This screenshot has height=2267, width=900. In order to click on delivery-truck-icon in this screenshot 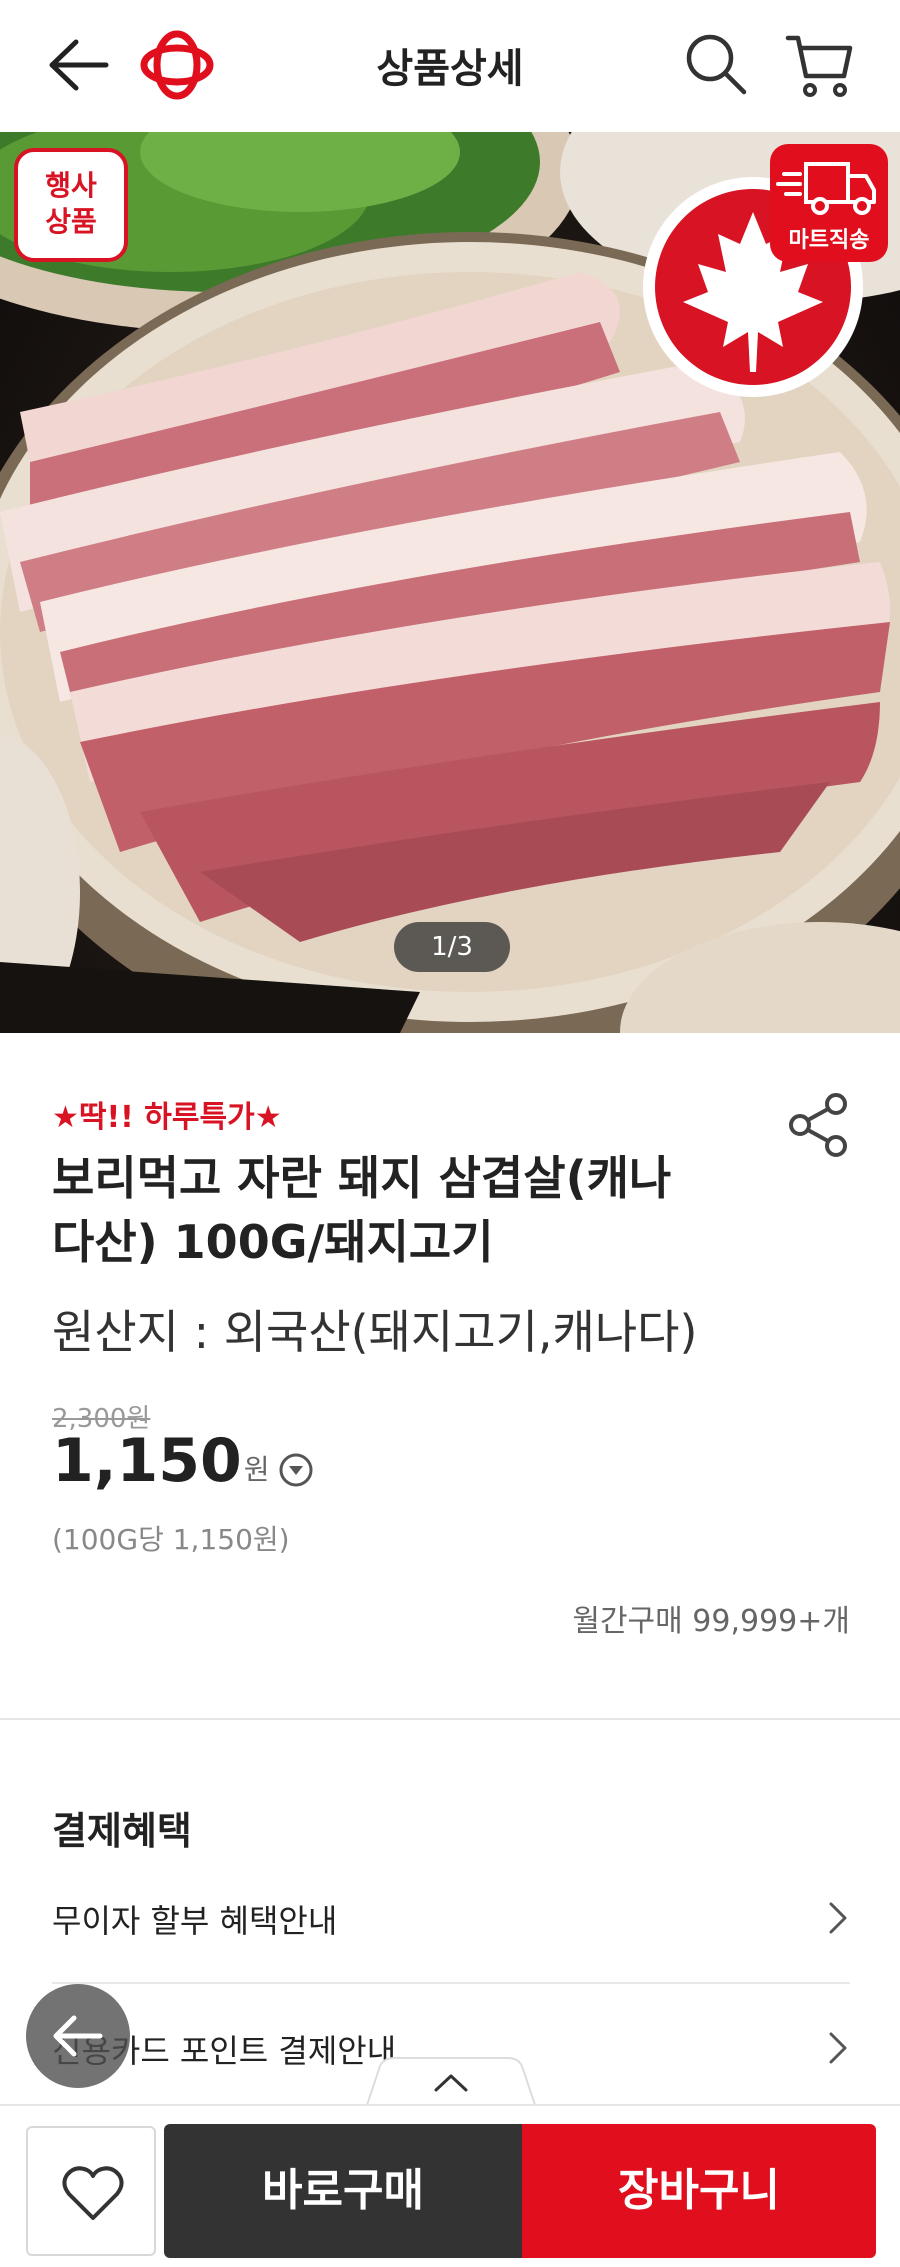, I will do `click(826, 188)`.